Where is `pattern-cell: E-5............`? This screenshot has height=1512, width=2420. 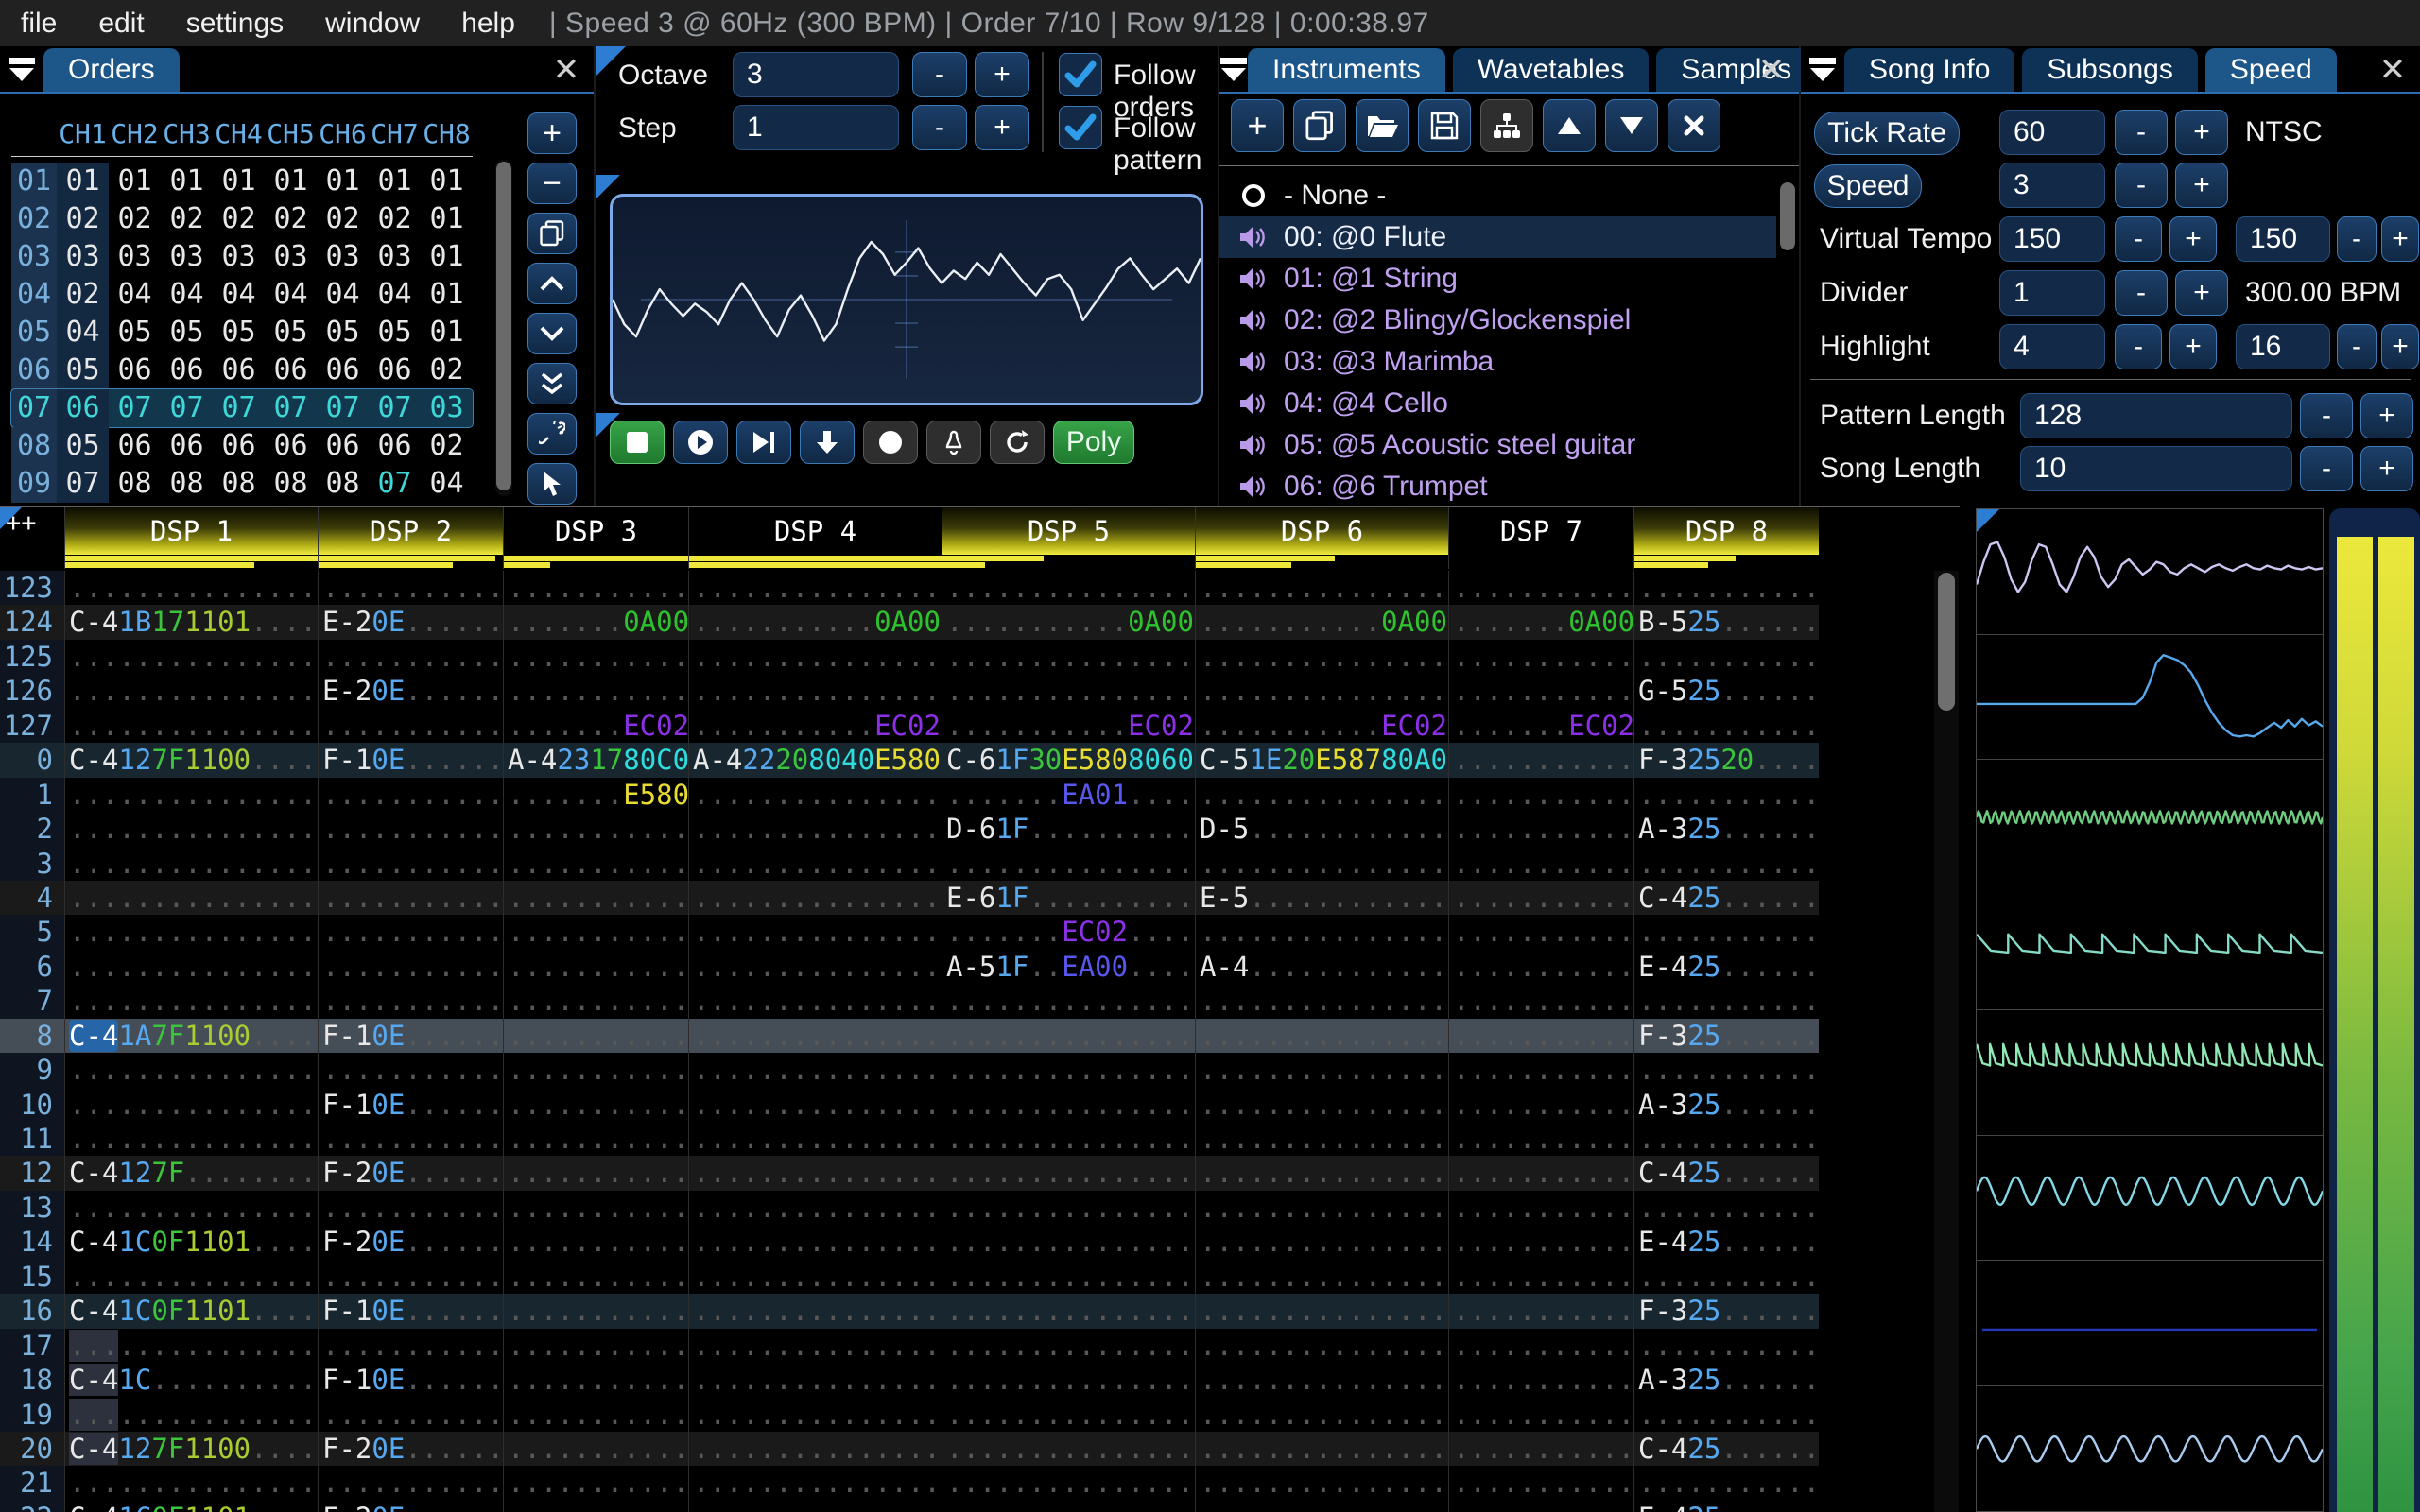 pattern-cell: E-5............ is located at coordinates (1321, 898).